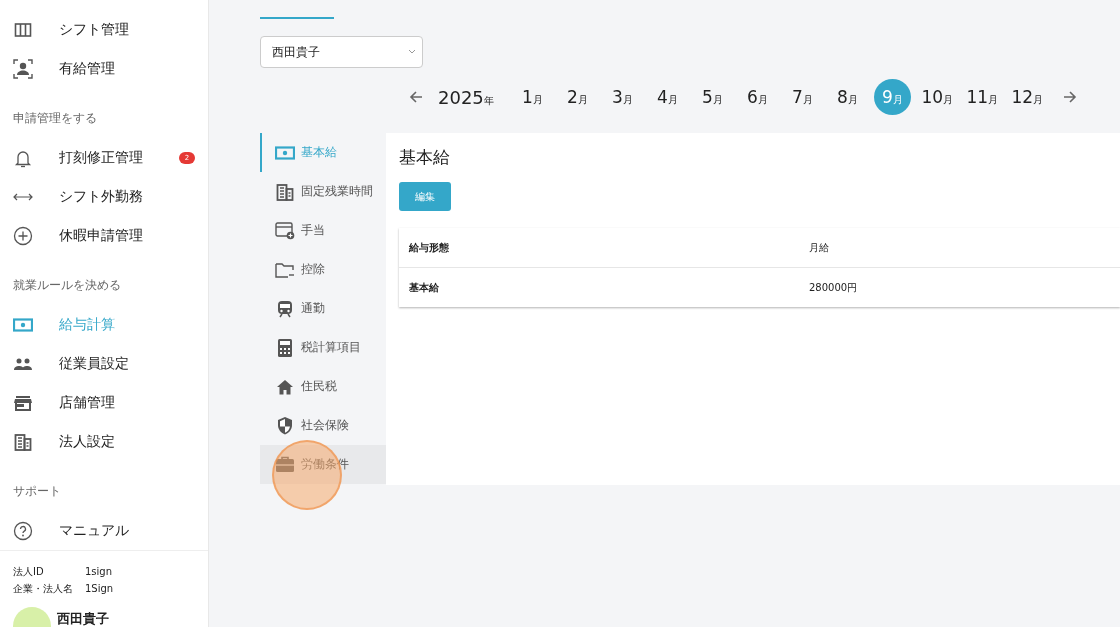 The width and height of the screenshot is (1120, 627). What do you see at coordinates (104, 530) in the screenshot?
I see `sidebar-item: マニュアル` at bounding box center [104, 530].